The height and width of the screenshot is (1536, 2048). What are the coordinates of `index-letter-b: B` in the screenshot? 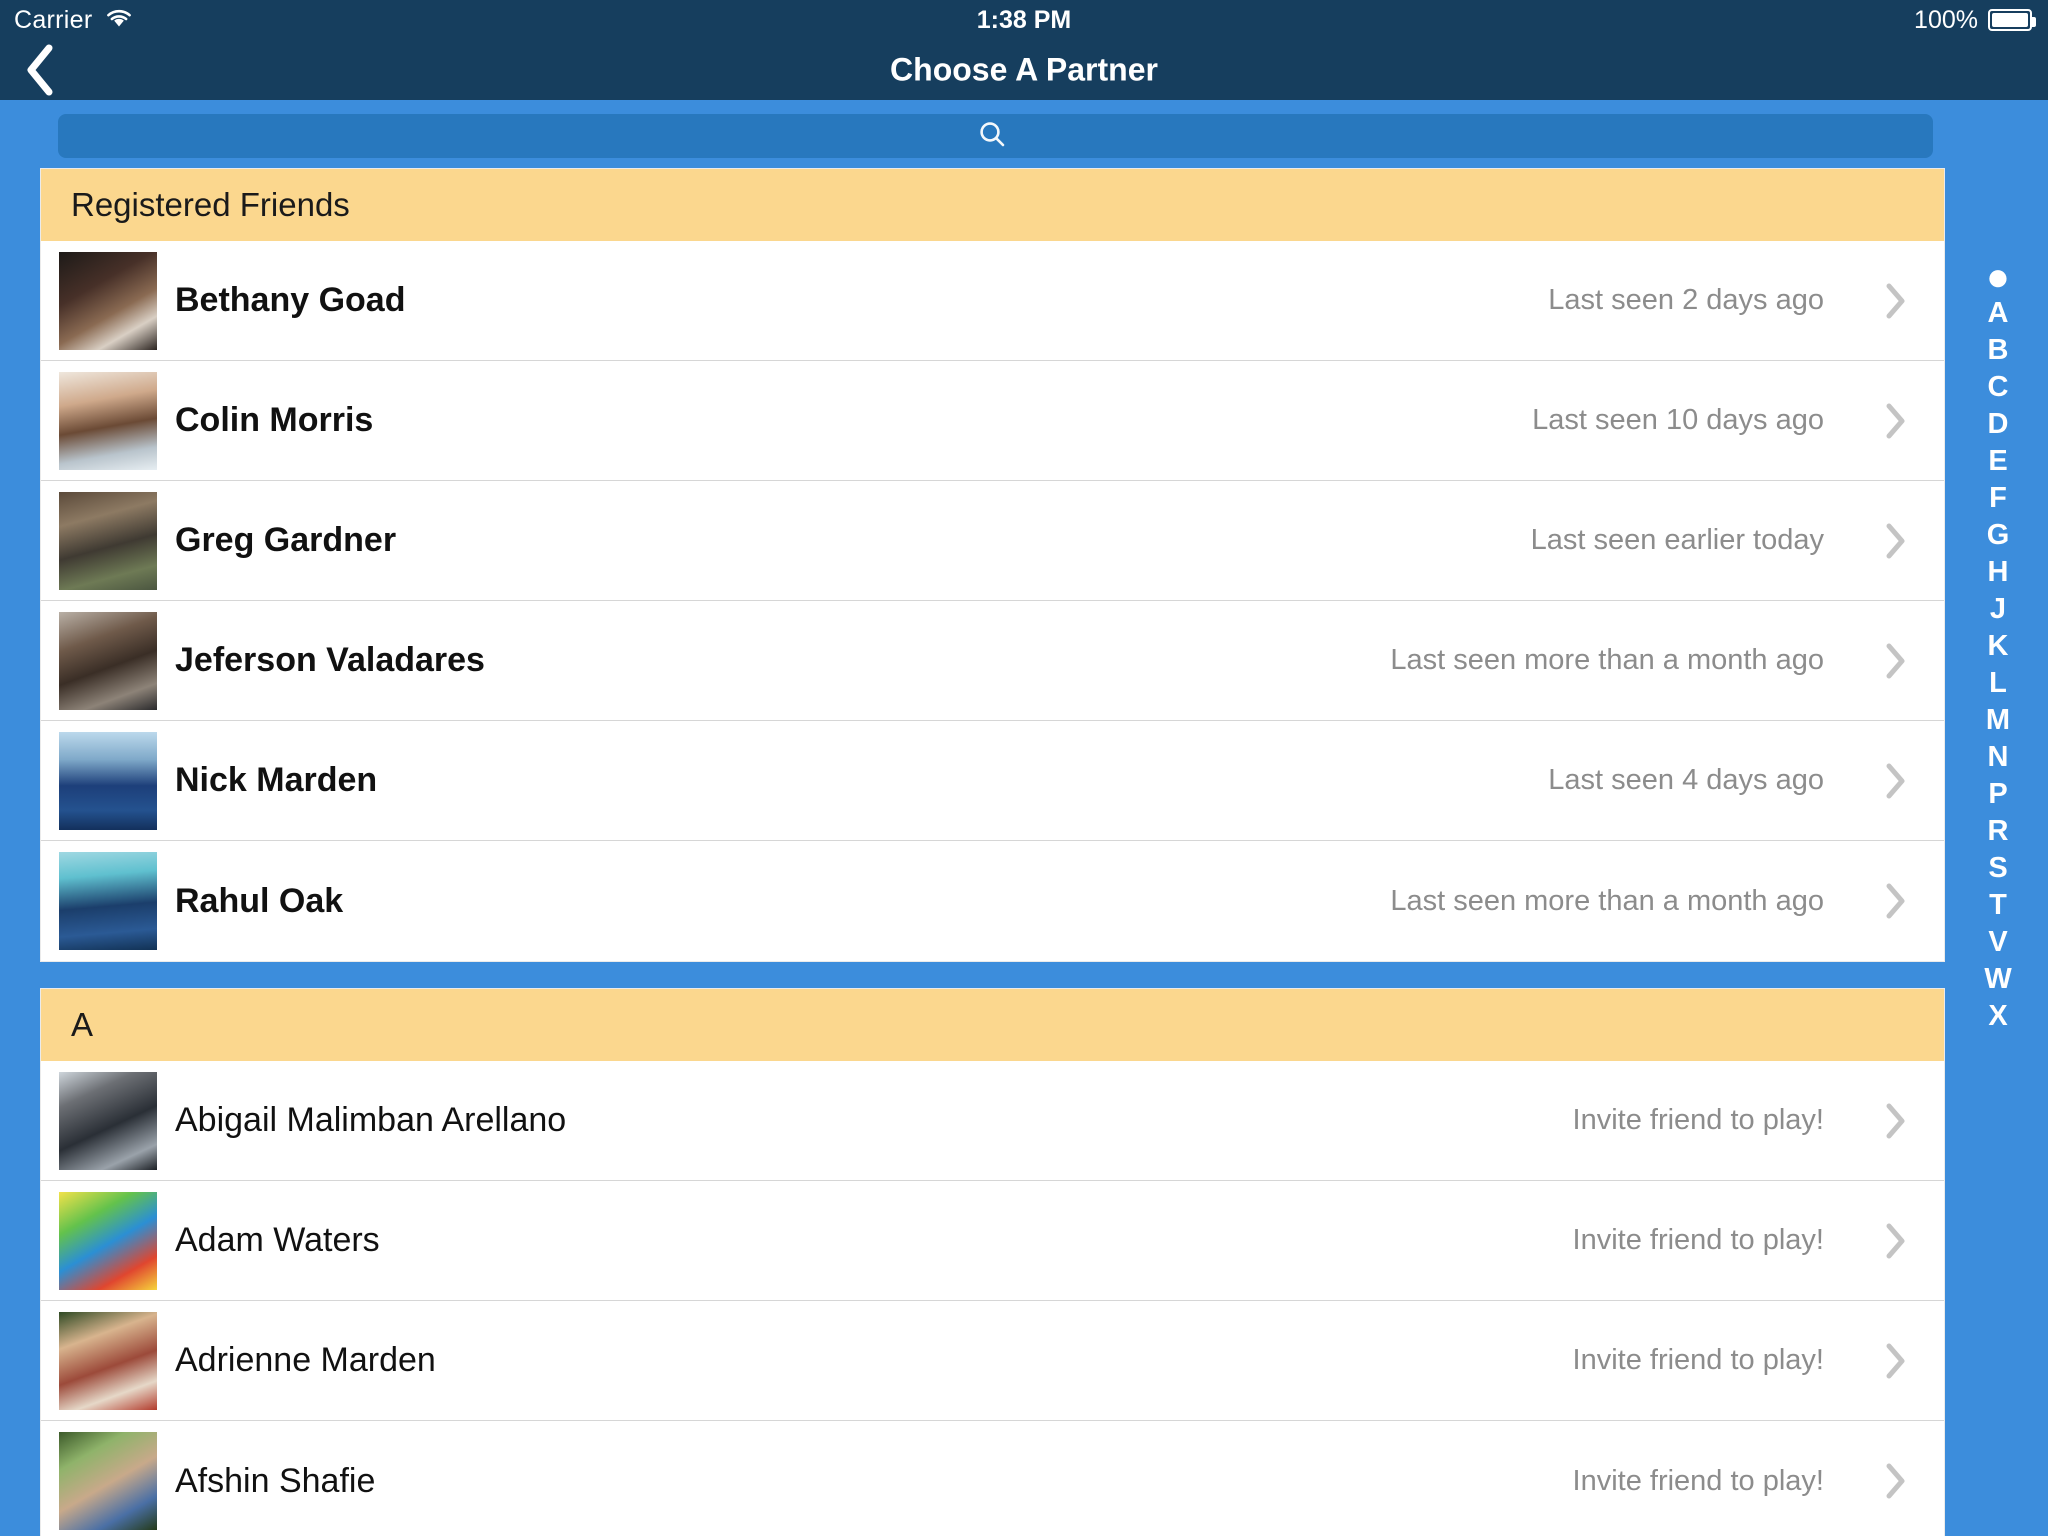 It's located at (1998, 350).